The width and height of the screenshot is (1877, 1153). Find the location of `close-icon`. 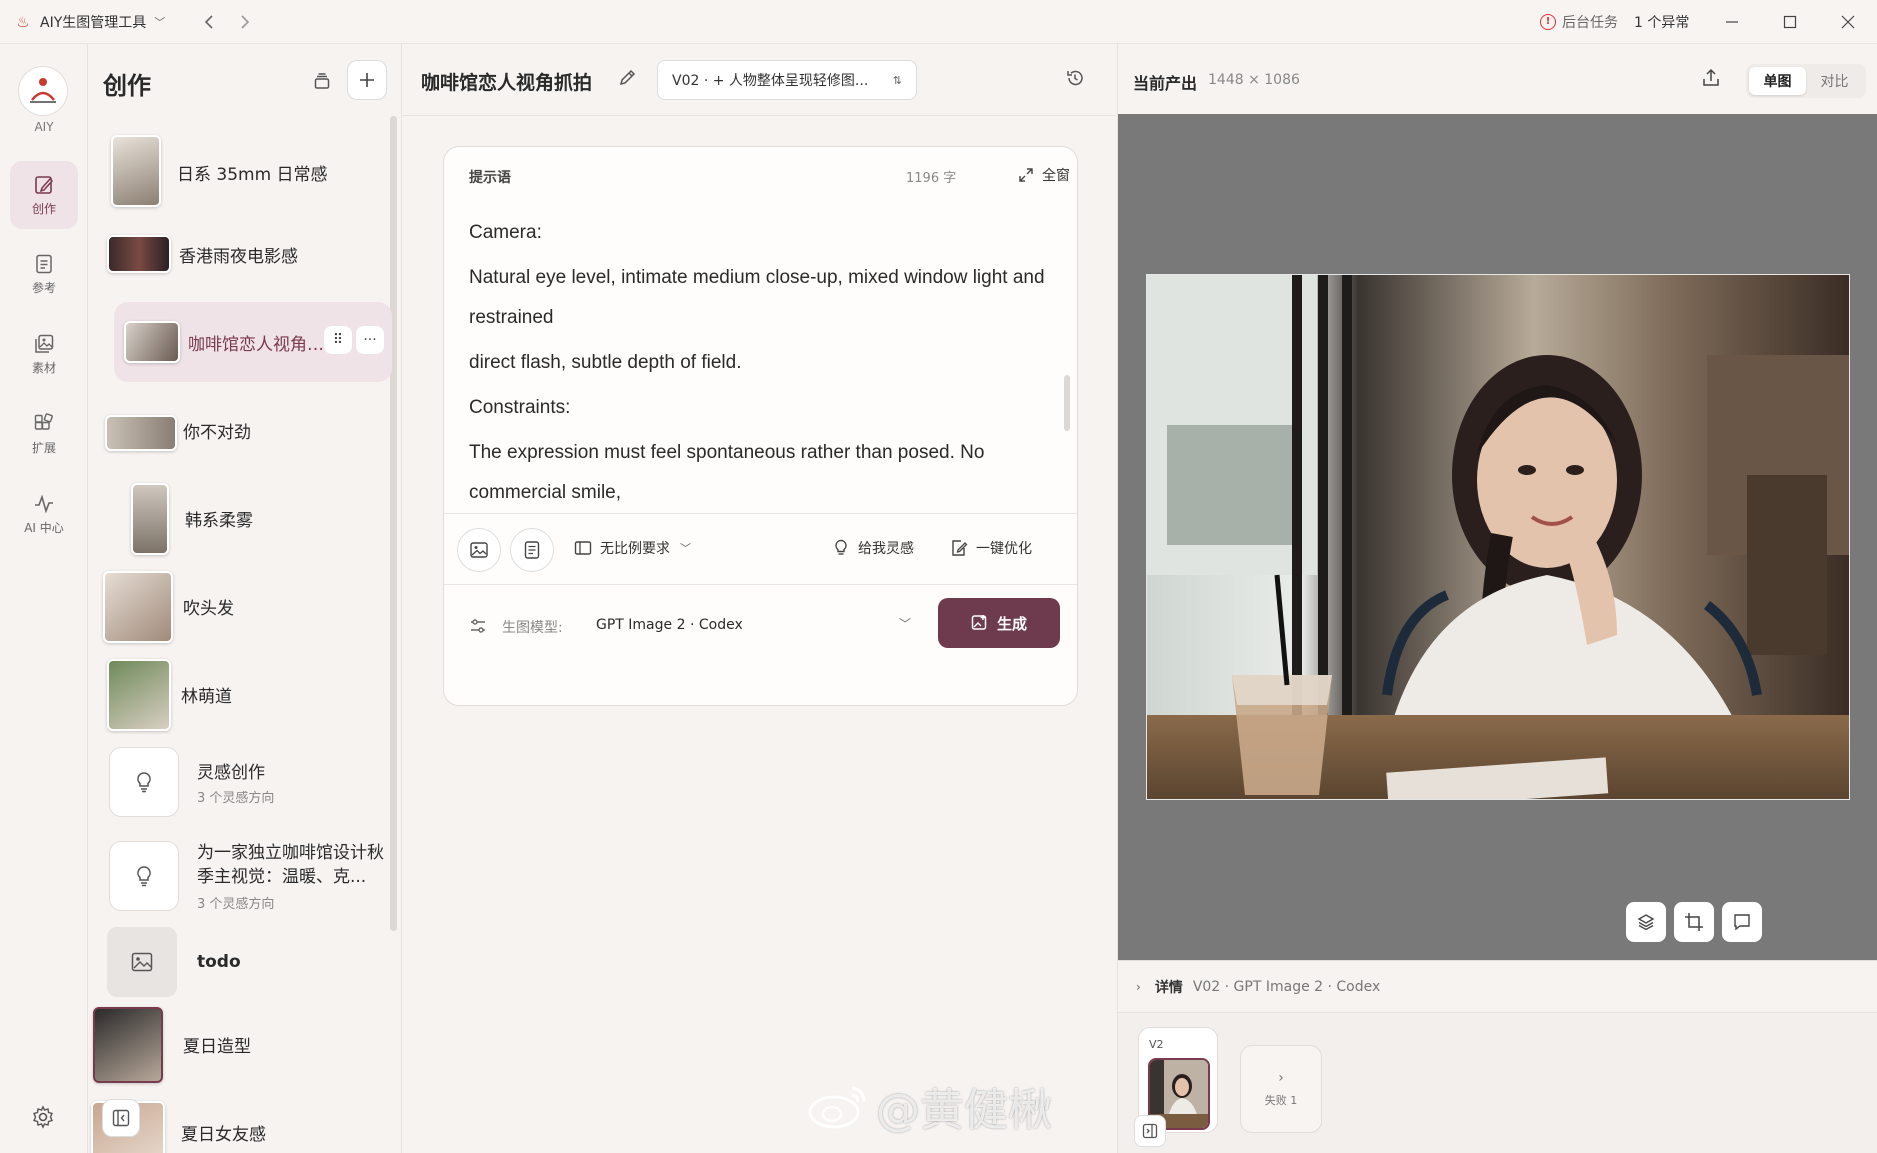

close-icon is located at coordinates (1848, 22).